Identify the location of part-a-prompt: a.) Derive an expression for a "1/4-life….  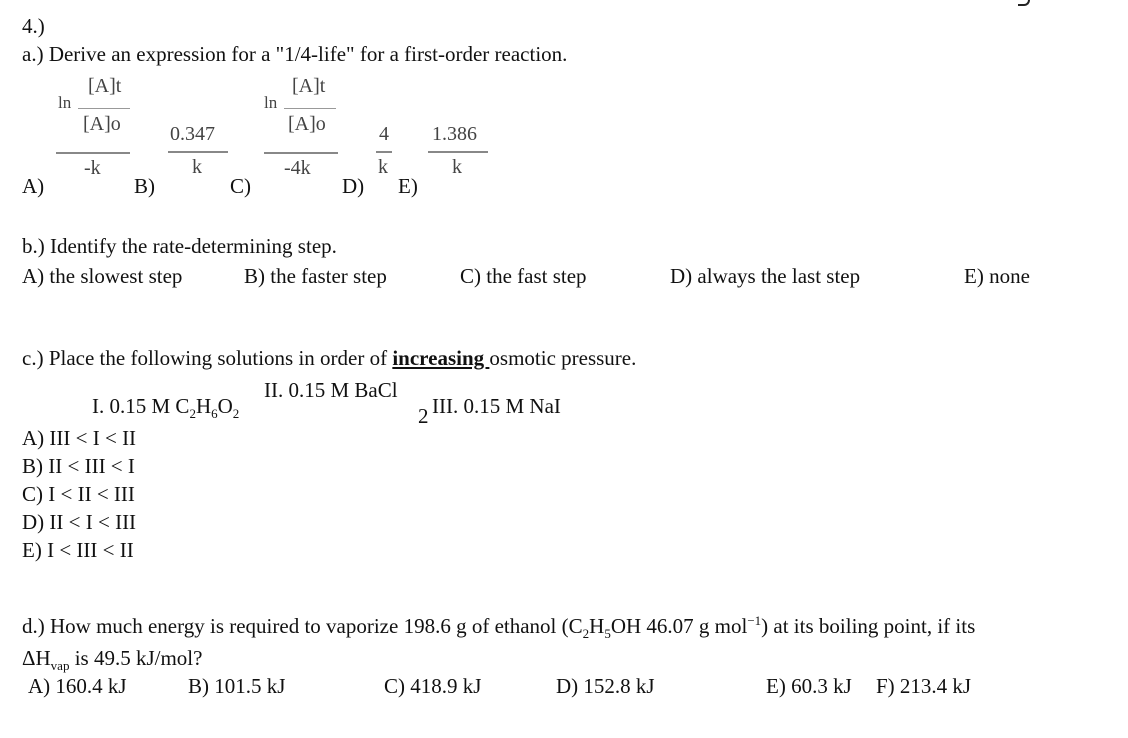
(295, 54).